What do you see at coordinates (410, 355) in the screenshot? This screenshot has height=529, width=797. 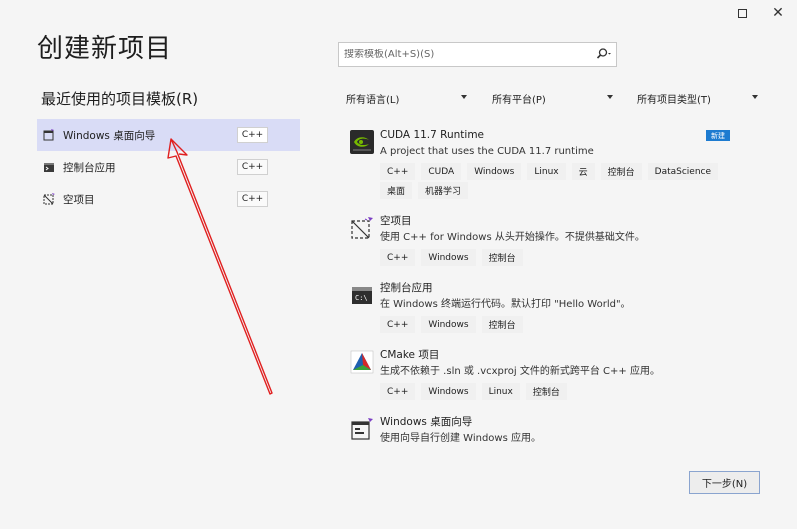 I see `template-name: CMake 项目` at bounding box center [410, 355].